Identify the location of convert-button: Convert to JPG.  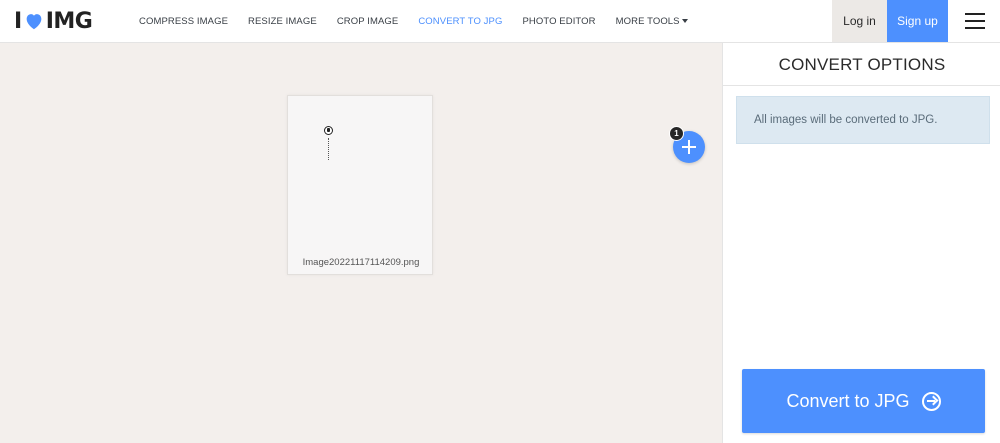
(863, 401).